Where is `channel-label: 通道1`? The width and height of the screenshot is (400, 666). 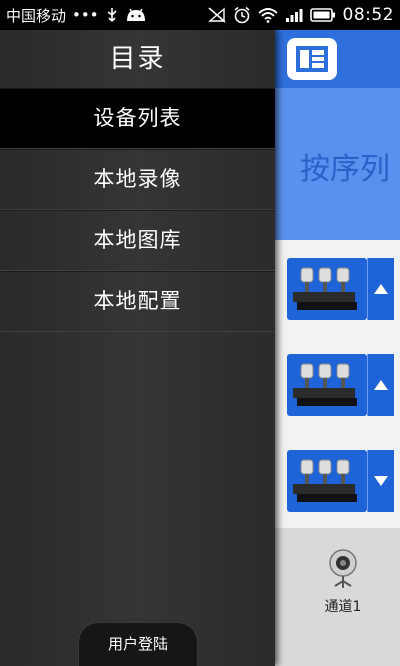
channel-label: 通道1 is located at coordinates (343, 607).